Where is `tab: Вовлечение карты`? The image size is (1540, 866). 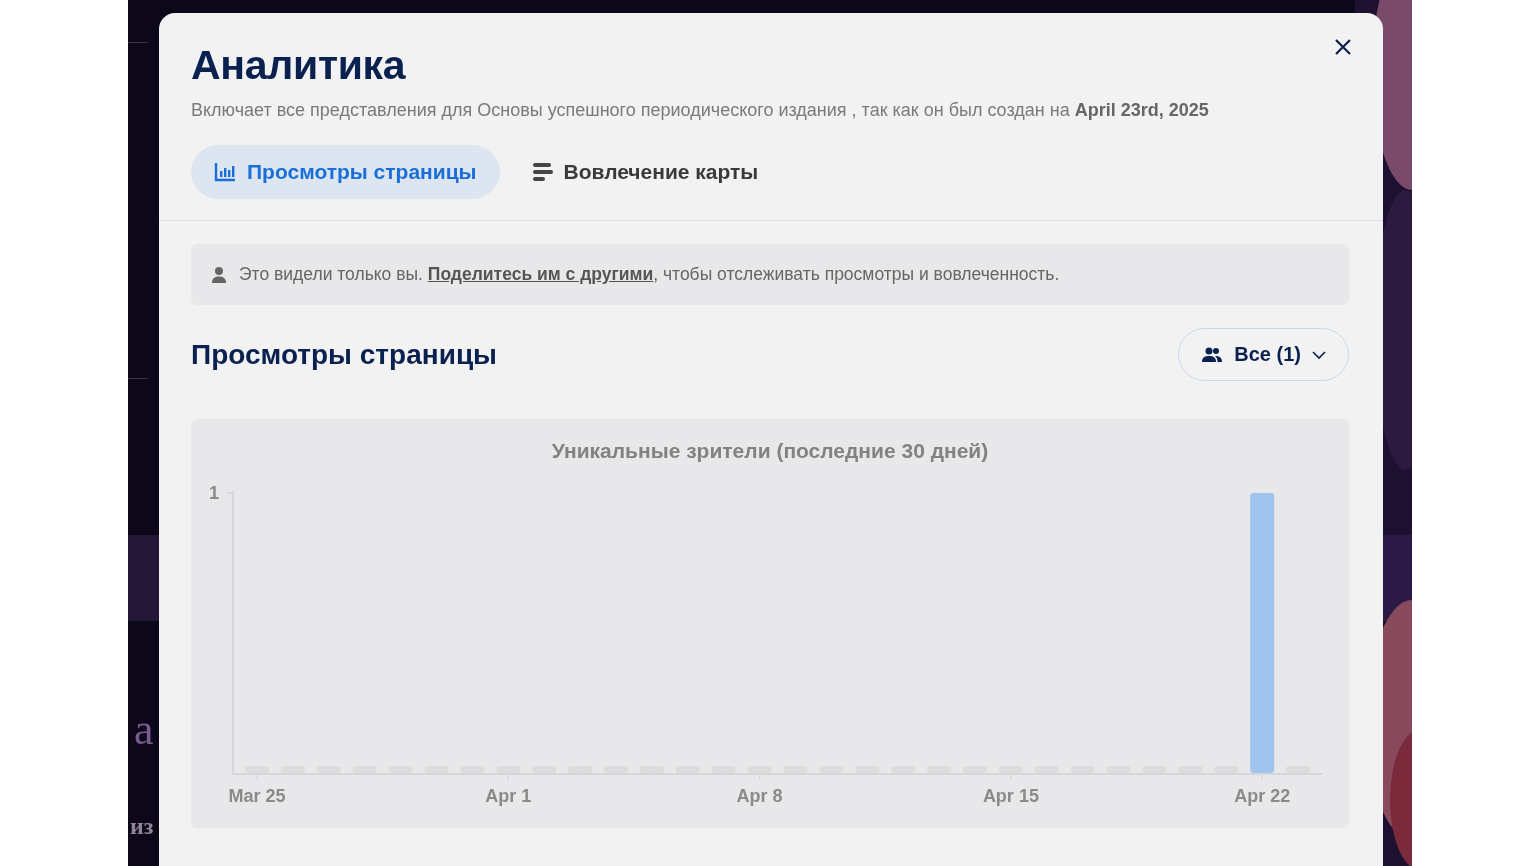 tab: Вовлечение карты is located at coordinates (645, 172).